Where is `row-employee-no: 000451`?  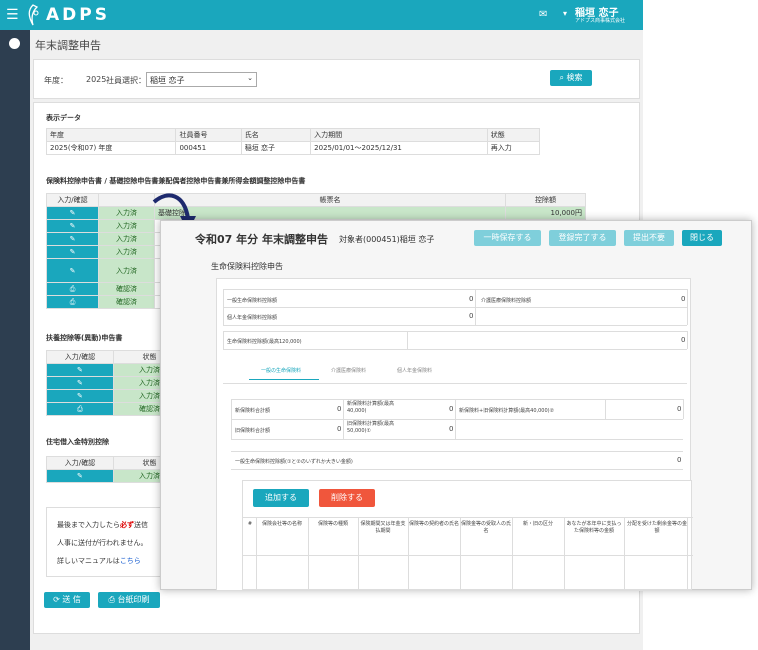
row-employee-no: 000451 is located at coordinates (208, 148).